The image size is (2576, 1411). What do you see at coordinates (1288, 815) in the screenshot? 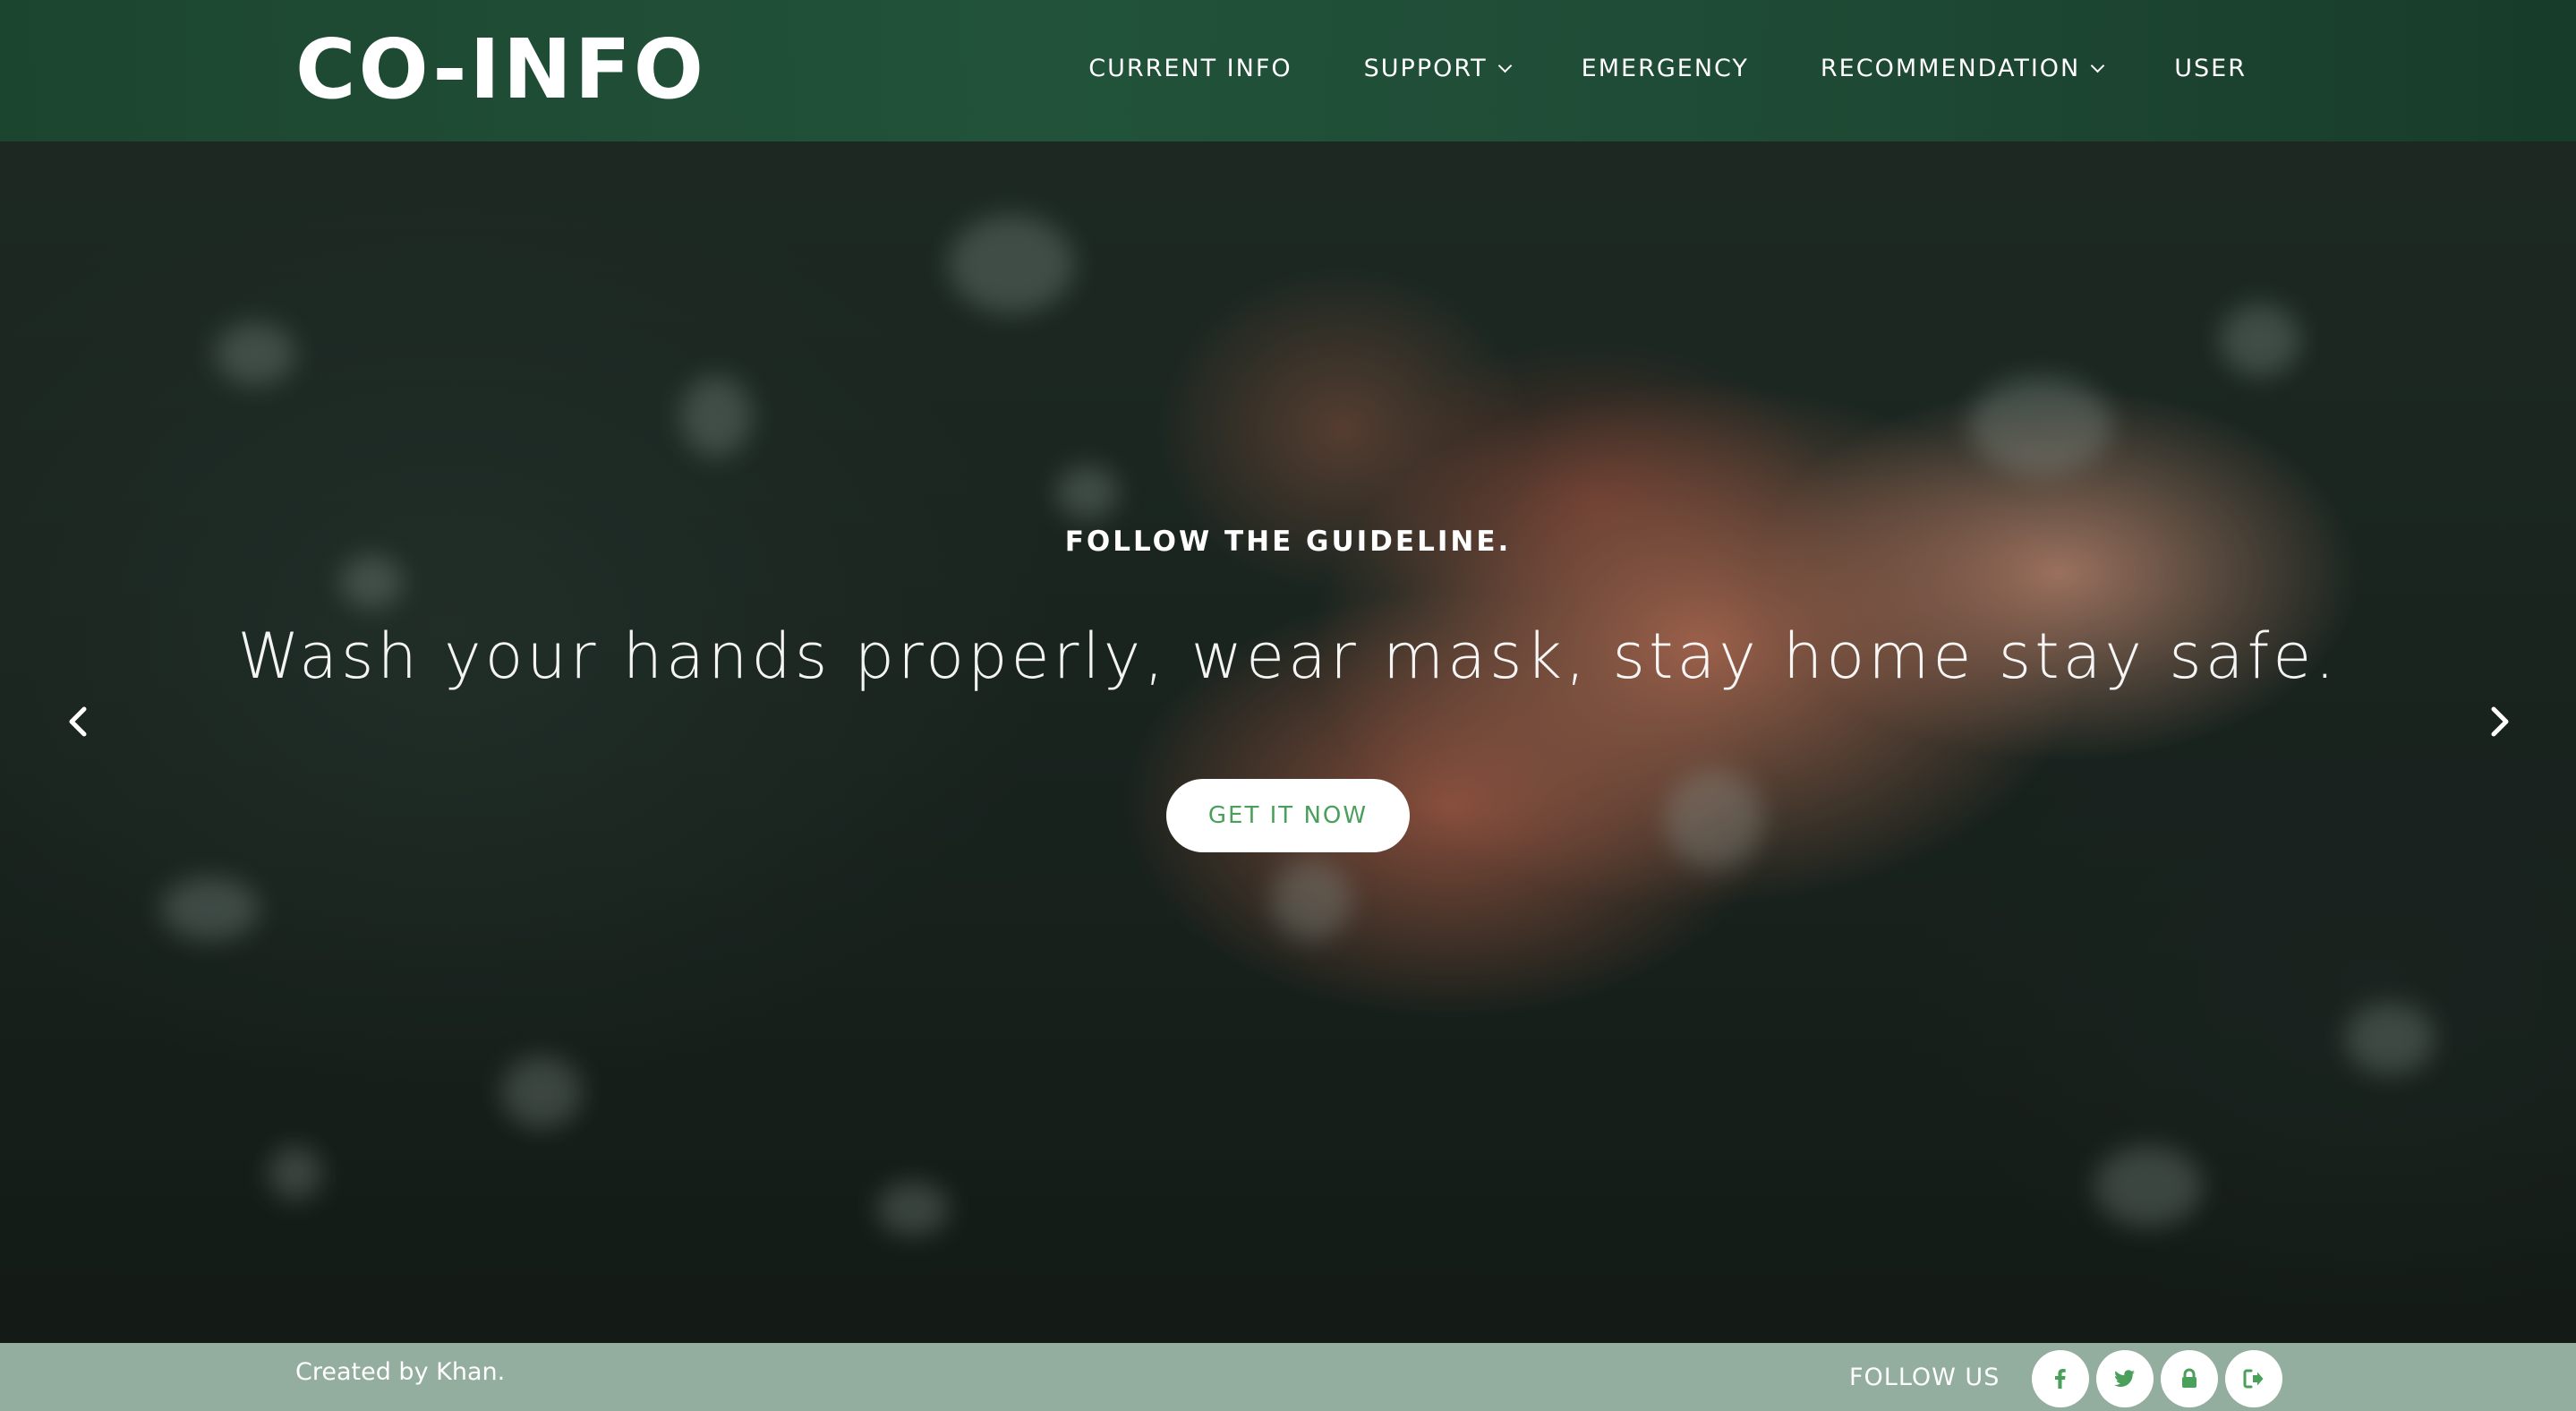
I see `get-it-now-button: GET IT NOW` at bounding box center [1288, 815].